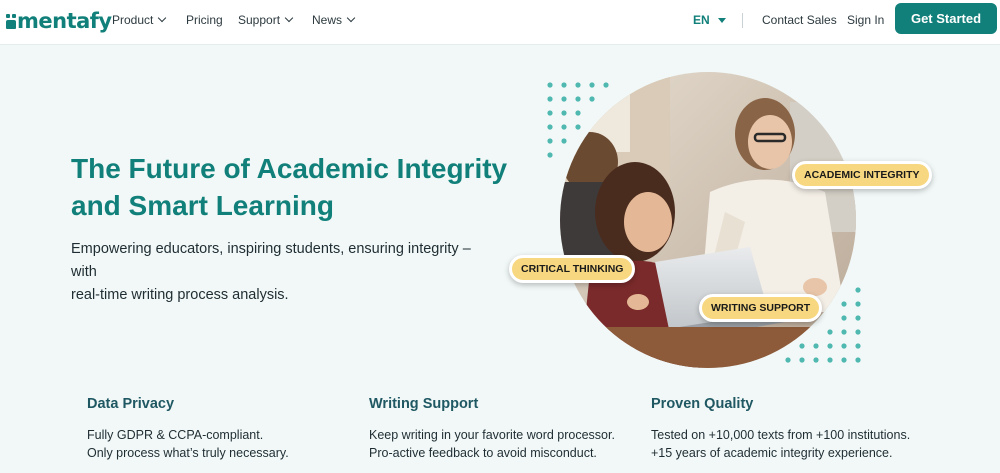 The image size is (1000, 473). I want to click on nav-item-label: Pricing, so click(204, 20).